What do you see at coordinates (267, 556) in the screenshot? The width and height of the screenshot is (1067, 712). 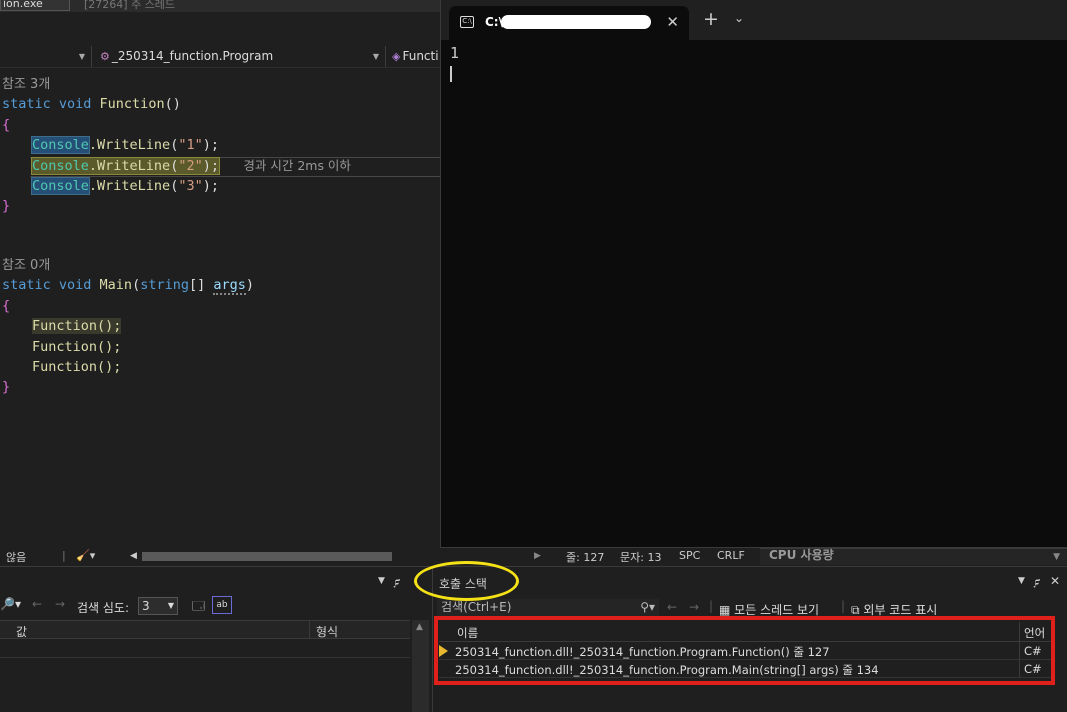 I see `horizontal-scrollbar` at bounding box center [267, 556].